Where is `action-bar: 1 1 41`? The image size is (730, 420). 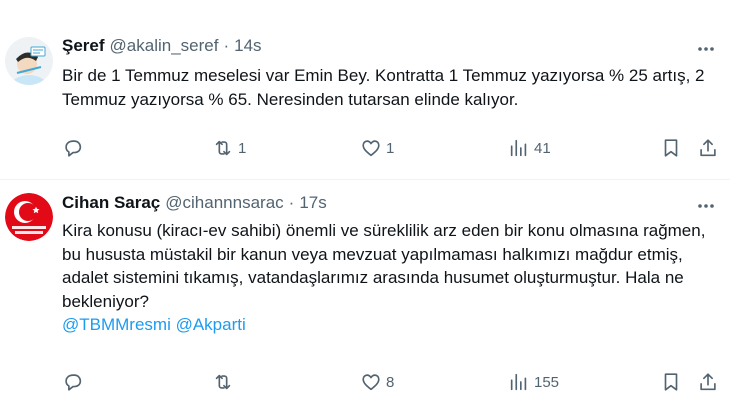 action-bar: 1 1 41 is located at coordinates (392, 148).